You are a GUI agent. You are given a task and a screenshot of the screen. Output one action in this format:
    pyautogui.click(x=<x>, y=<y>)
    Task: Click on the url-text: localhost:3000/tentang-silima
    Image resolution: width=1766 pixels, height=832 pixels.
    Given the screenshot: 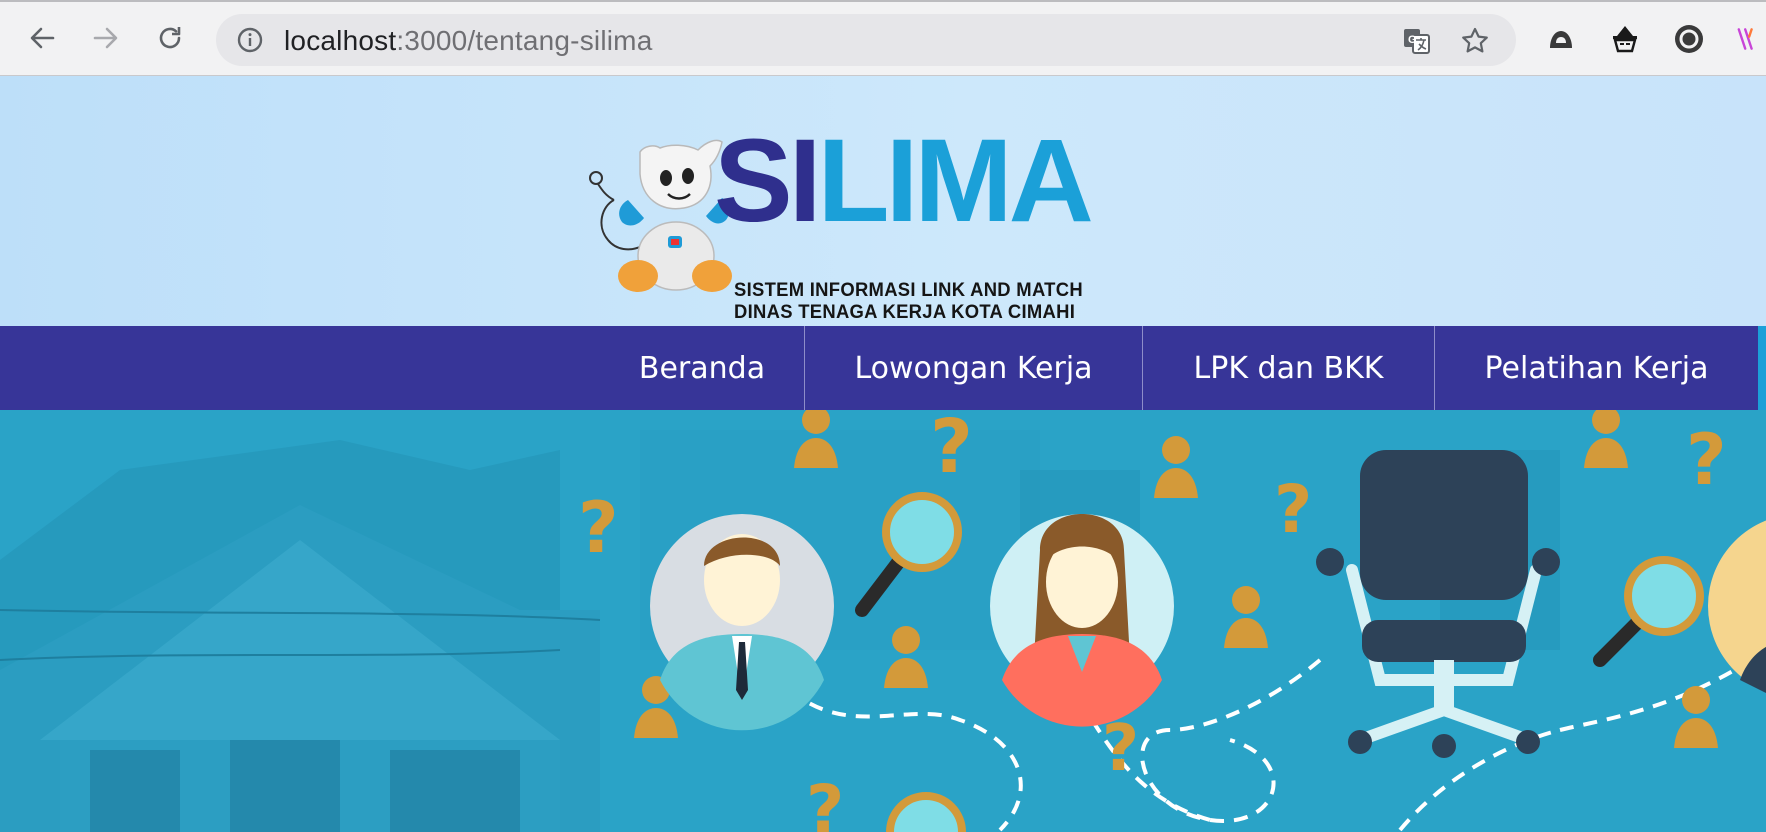 What is the action you would take?
    pyautogui.click(x=468, y=41)
    